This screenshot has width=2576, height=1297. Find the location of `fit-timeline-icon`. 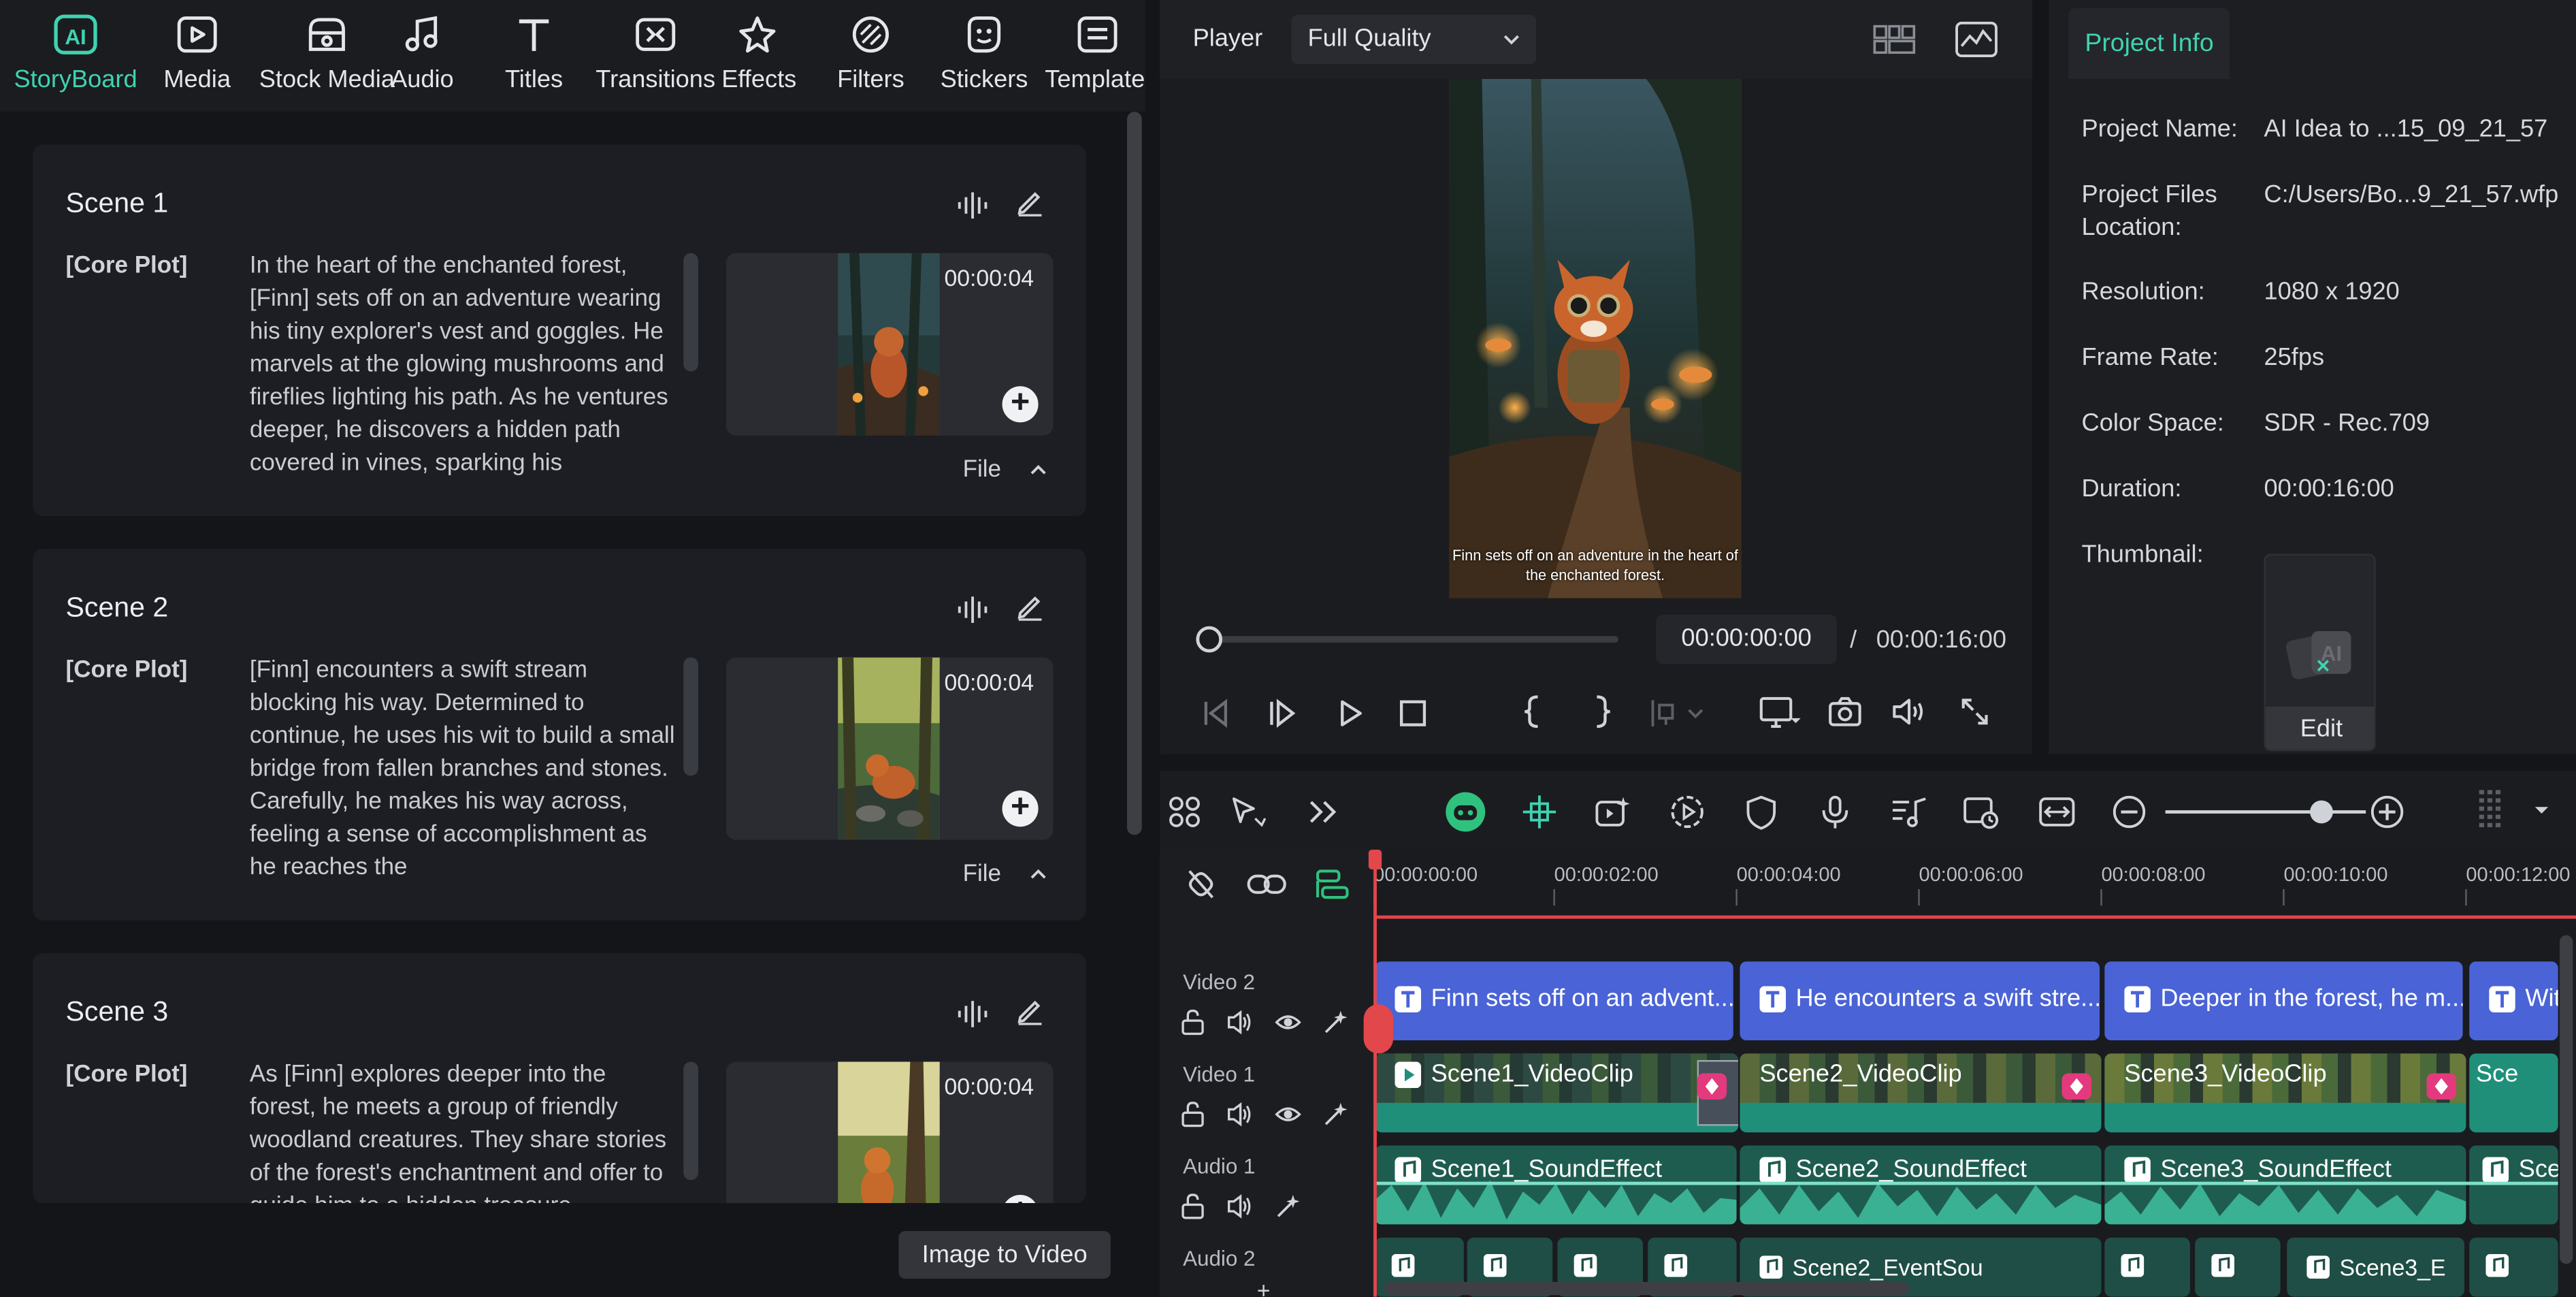

fit-timeline-icon is located at coordinates (2056, 812).